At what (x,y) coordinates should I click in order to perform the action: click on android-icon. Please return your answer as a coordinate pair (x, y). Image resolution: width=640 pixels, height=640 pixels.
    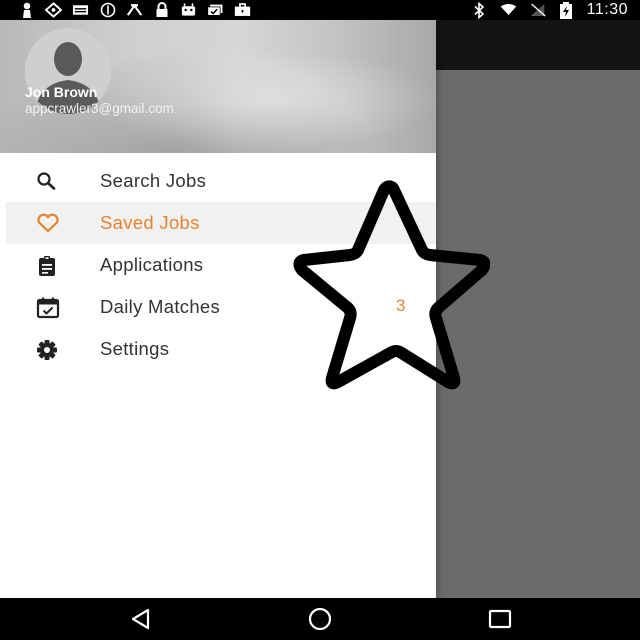
    Looking at the image, I should click on (188, 10).